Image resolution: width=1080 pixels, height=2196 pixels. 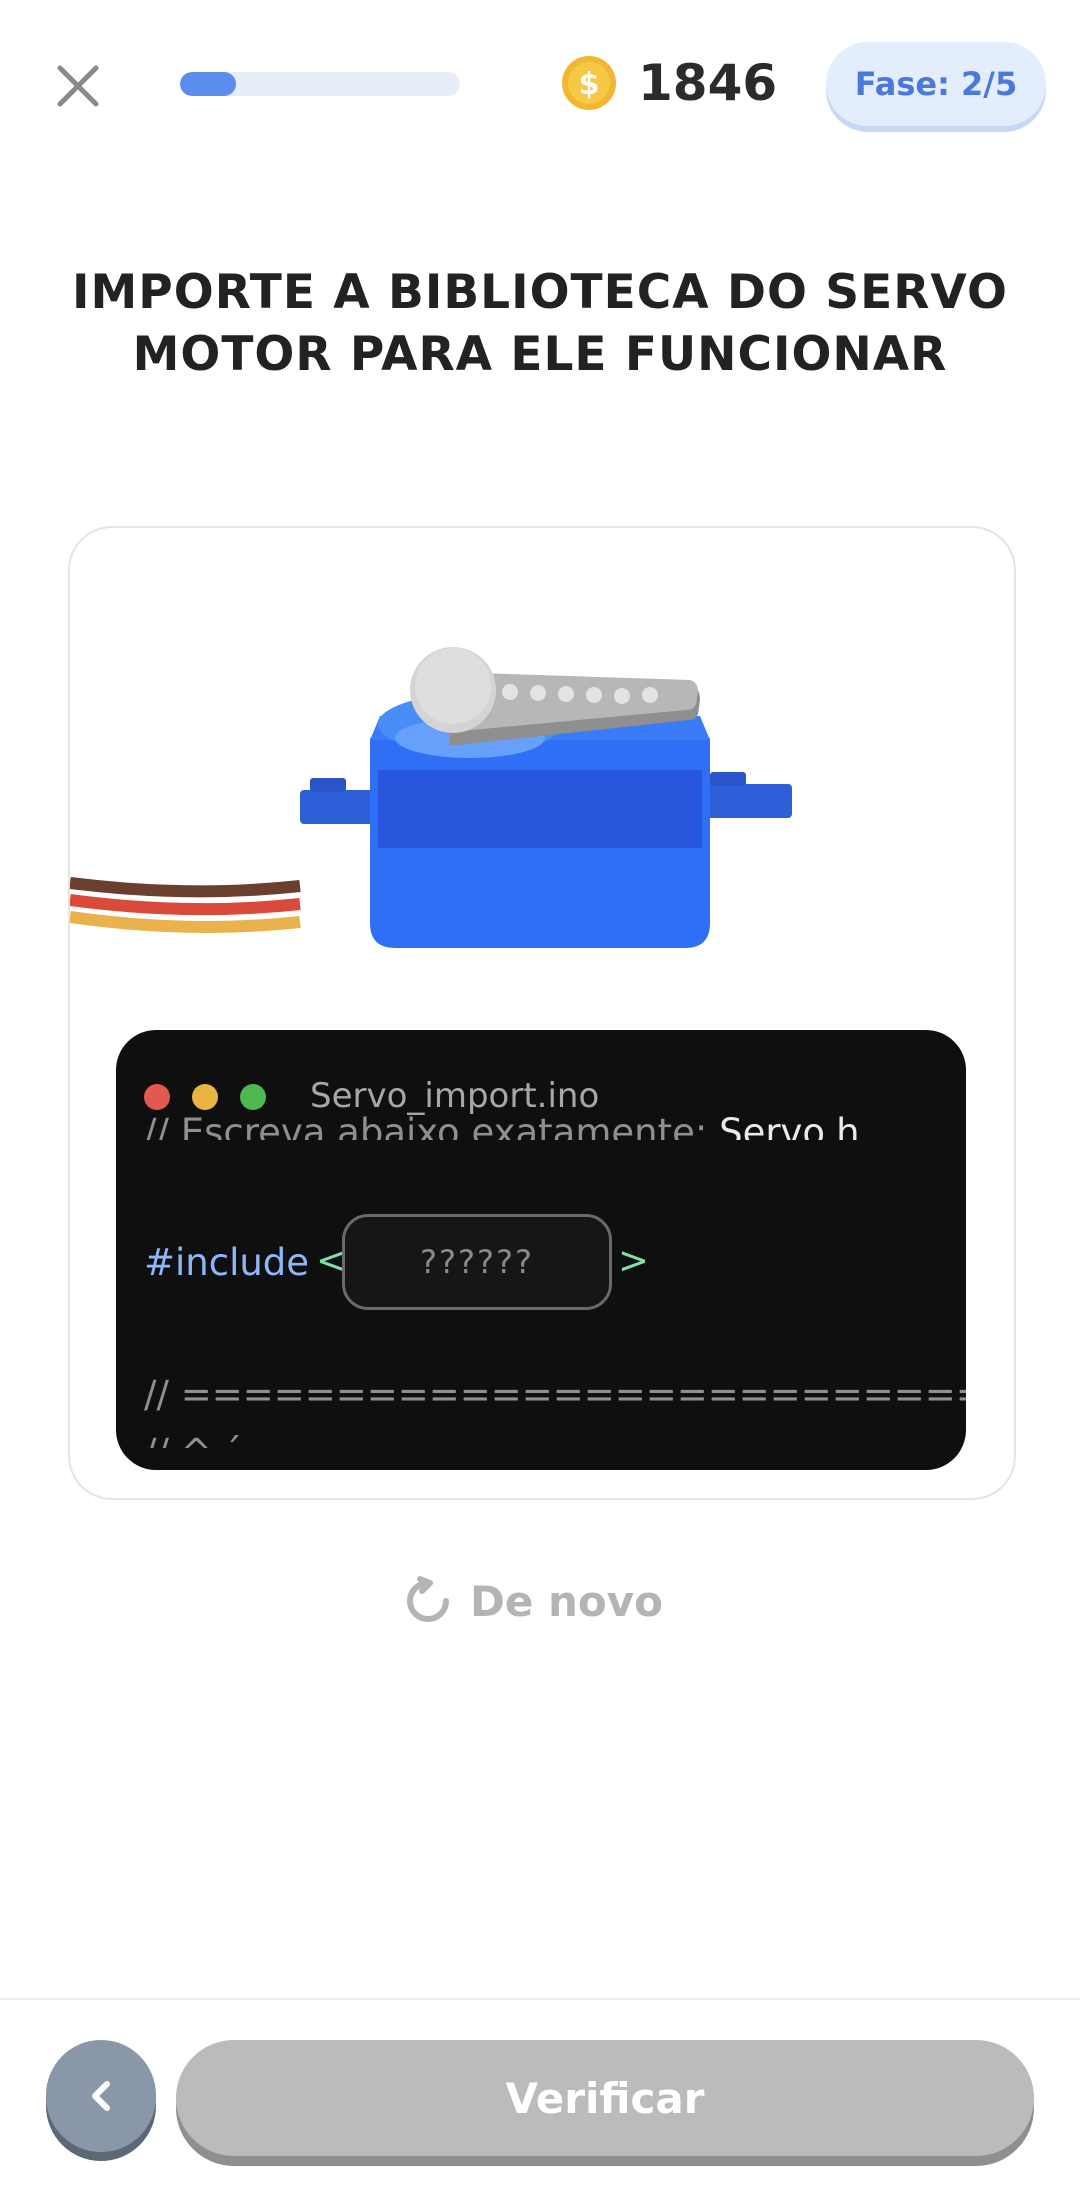 I want to click on retry-label: De novo, so click(x=566, y=1601).